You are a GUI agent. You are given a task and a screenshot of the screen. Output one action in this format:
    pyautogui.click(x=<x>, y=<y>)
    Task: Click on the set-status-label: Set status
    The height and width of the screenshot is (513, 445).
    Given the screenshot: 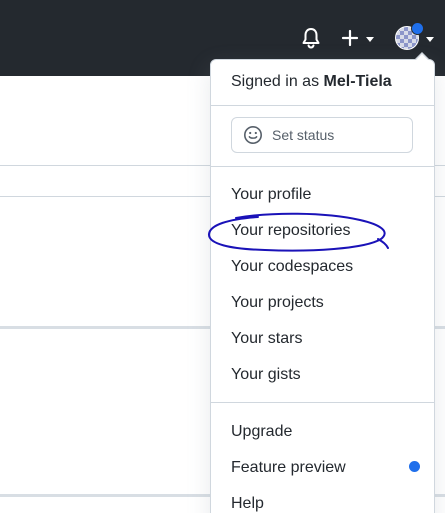 What is the action you would take?
    pyautogui.click(x=303, y=135)
    